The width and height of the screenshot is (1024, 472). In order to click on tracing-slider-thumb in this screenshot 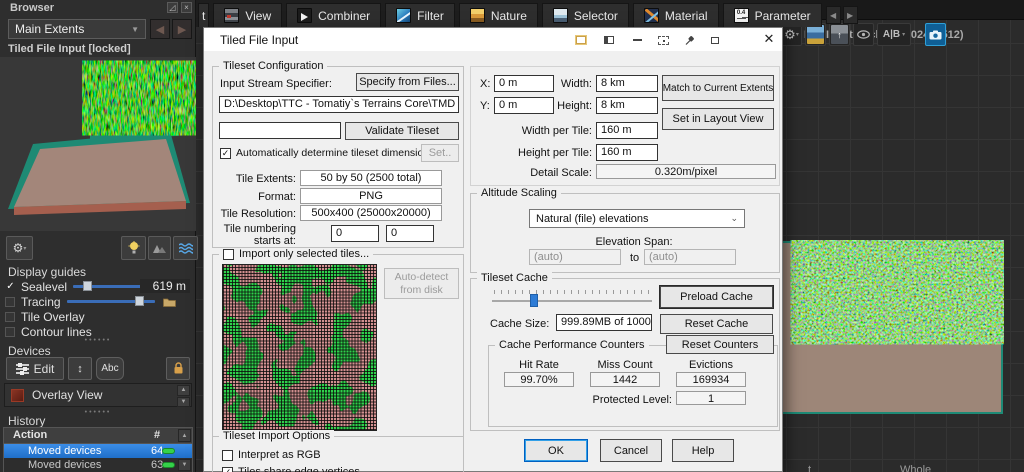, I will do `click(139, 301)`.